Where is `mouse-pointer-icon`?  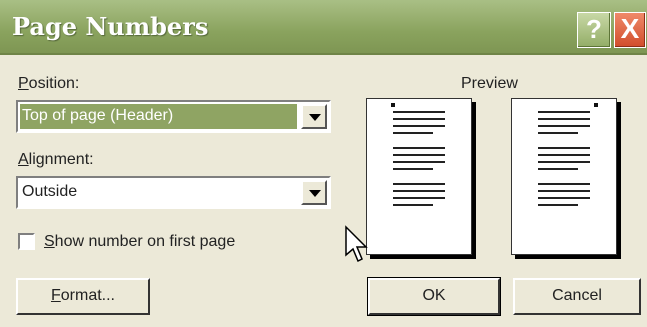 mouse-pointer-icon is located at coordinates (356, 244).